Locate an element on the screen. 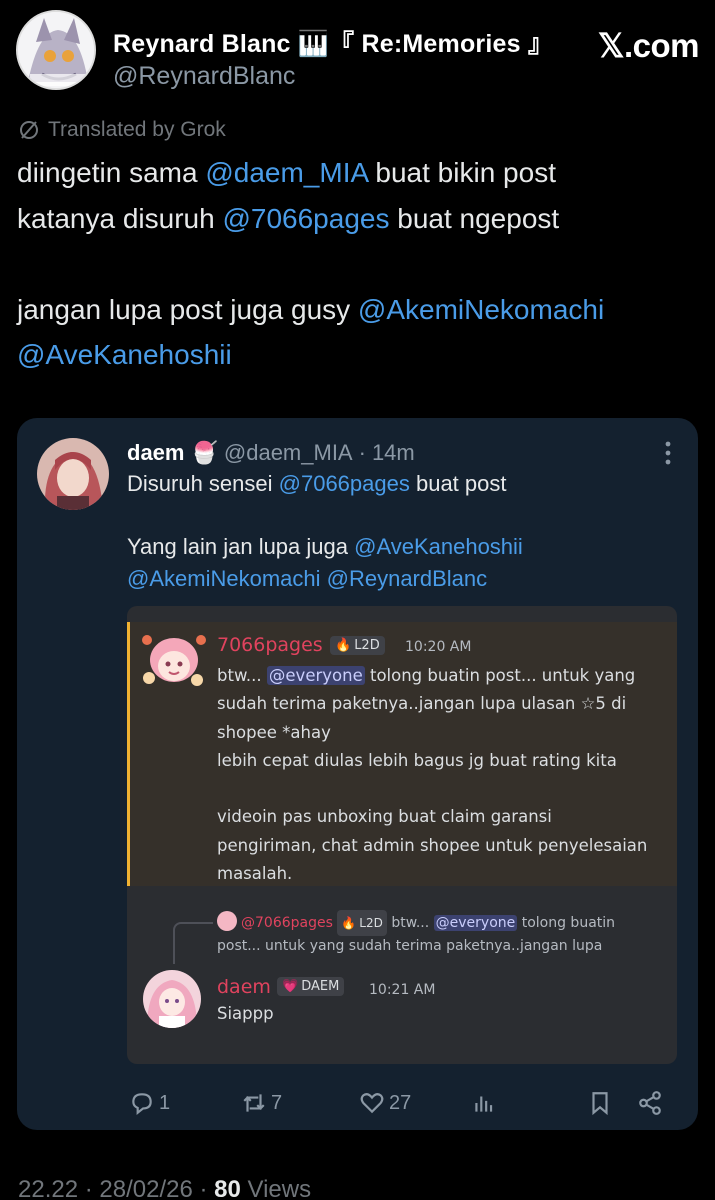 The width and height of the screenshot is (715, 1200). text-segment: videoin pas unboxing buat claim garansi is located at coordinates (384, 817).